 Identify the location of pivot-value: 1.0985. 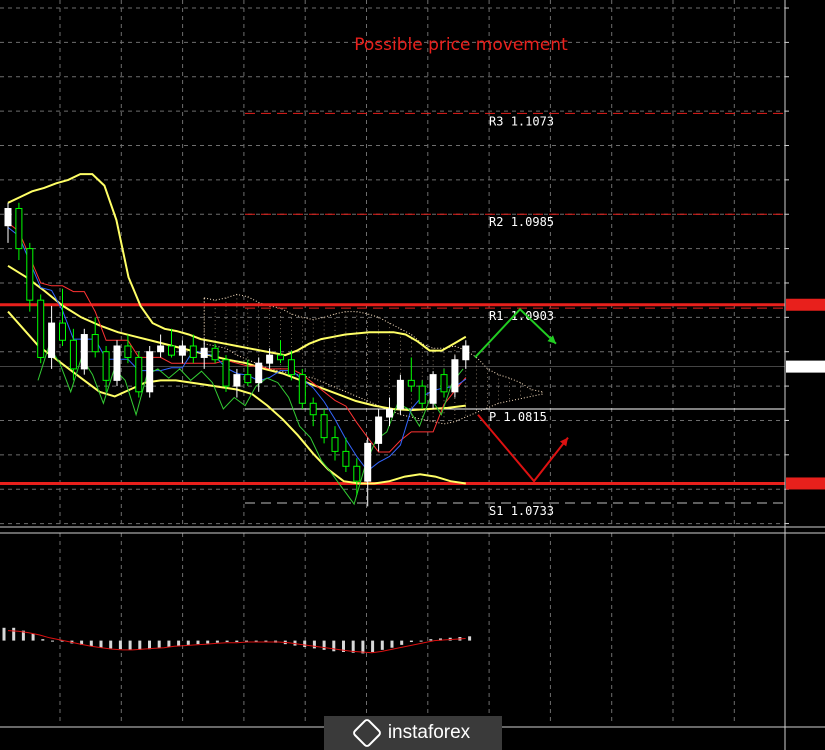
(532, 222).